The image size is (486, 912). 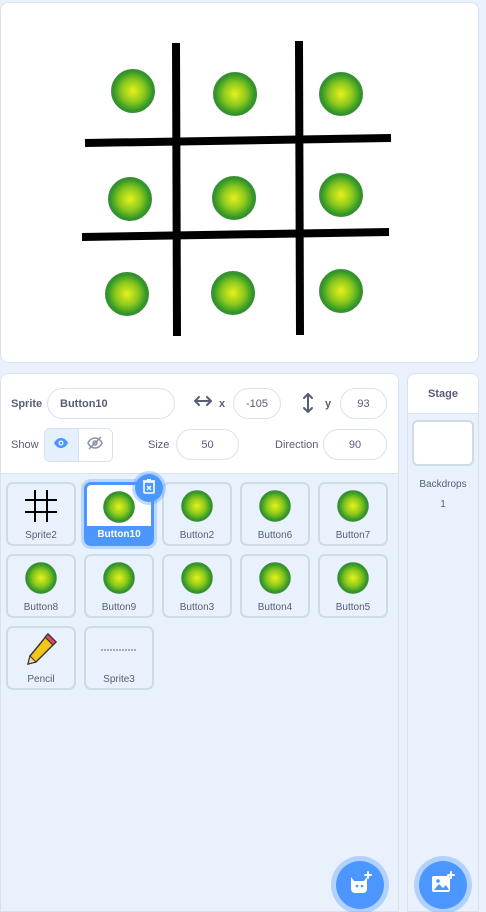 I want to click on sprite-tile: Button2, so click(x=197, y=514).